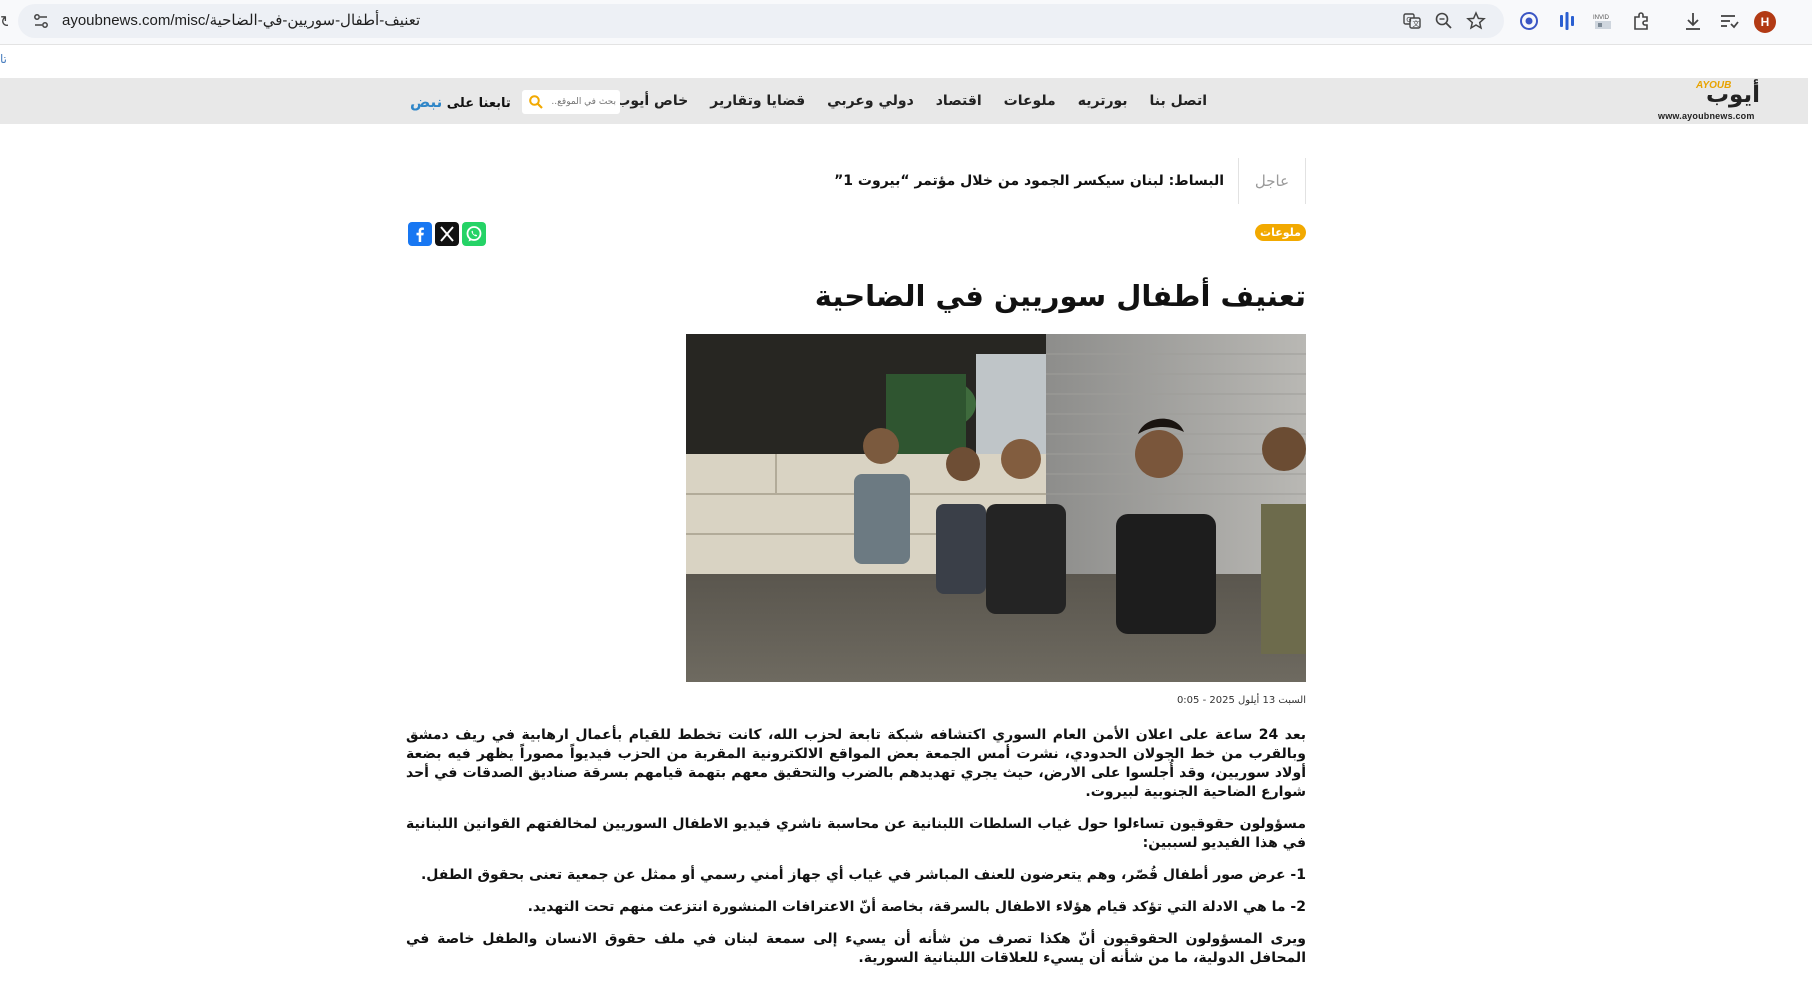 This screenshot has width=1812, height=984. I want to click on follow-on-nabd: تابعنا على نبض, so click(460, 103).